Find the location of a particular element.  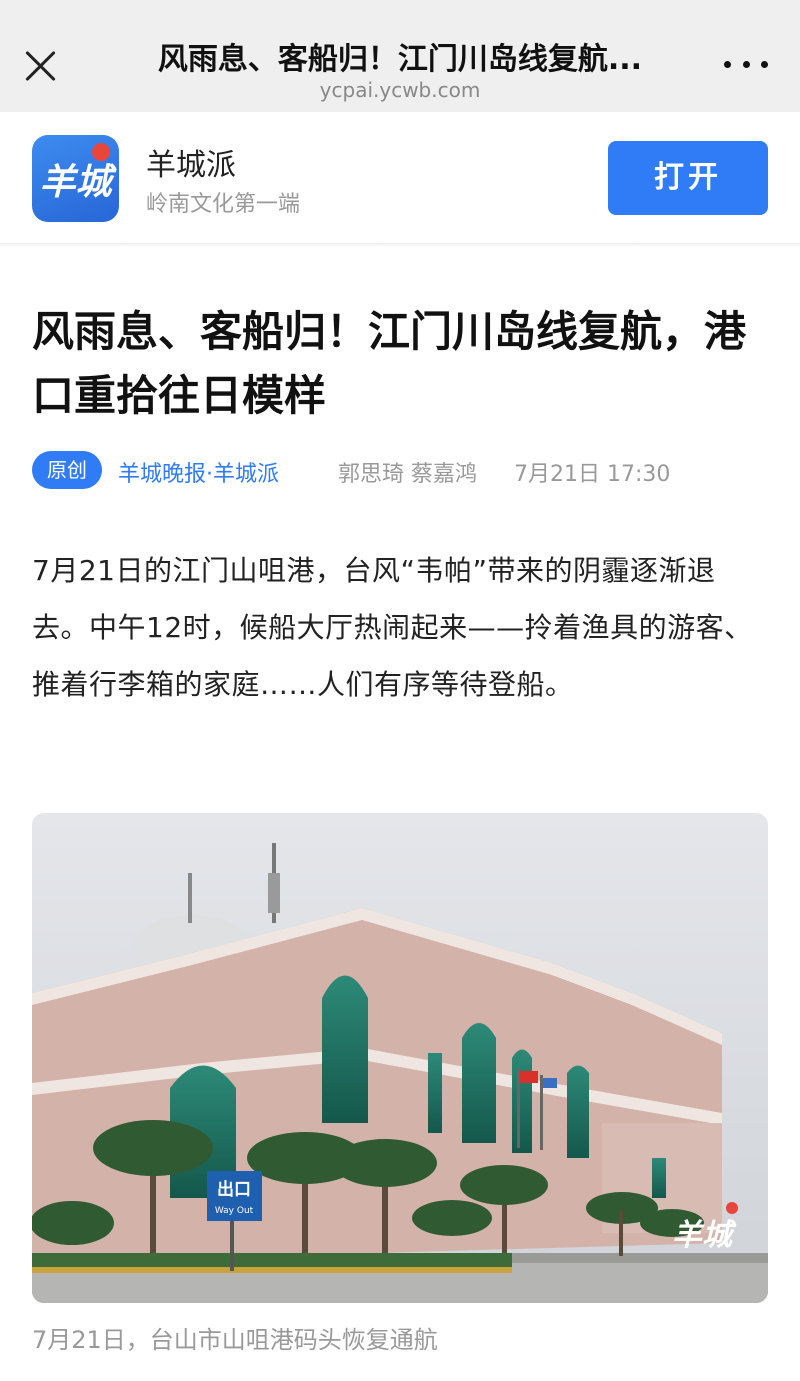

exit-sign-text: 出口 is located at coordinates (234, 1189).